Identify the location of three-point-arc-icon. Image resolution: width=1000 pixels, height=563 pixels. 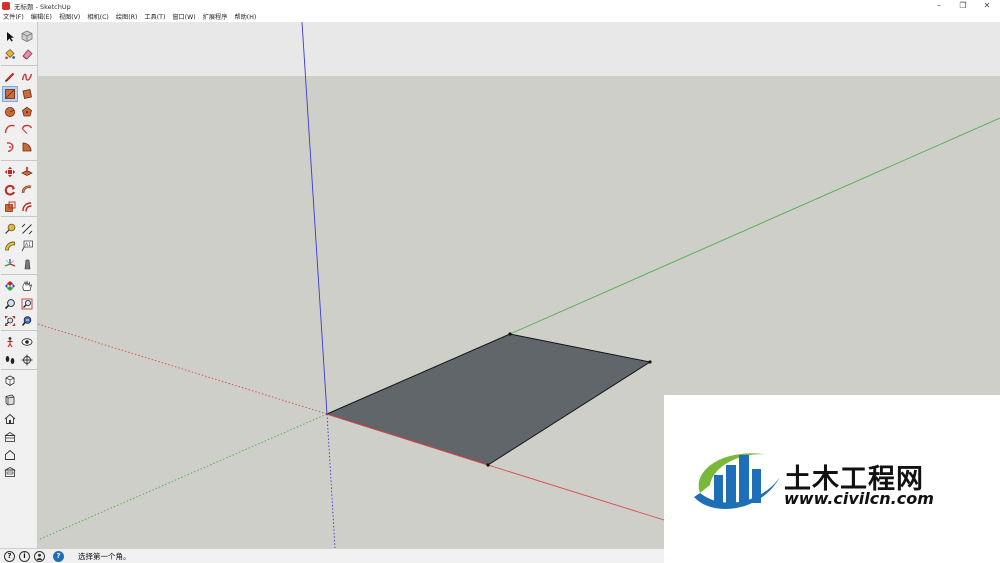
(10, 147).